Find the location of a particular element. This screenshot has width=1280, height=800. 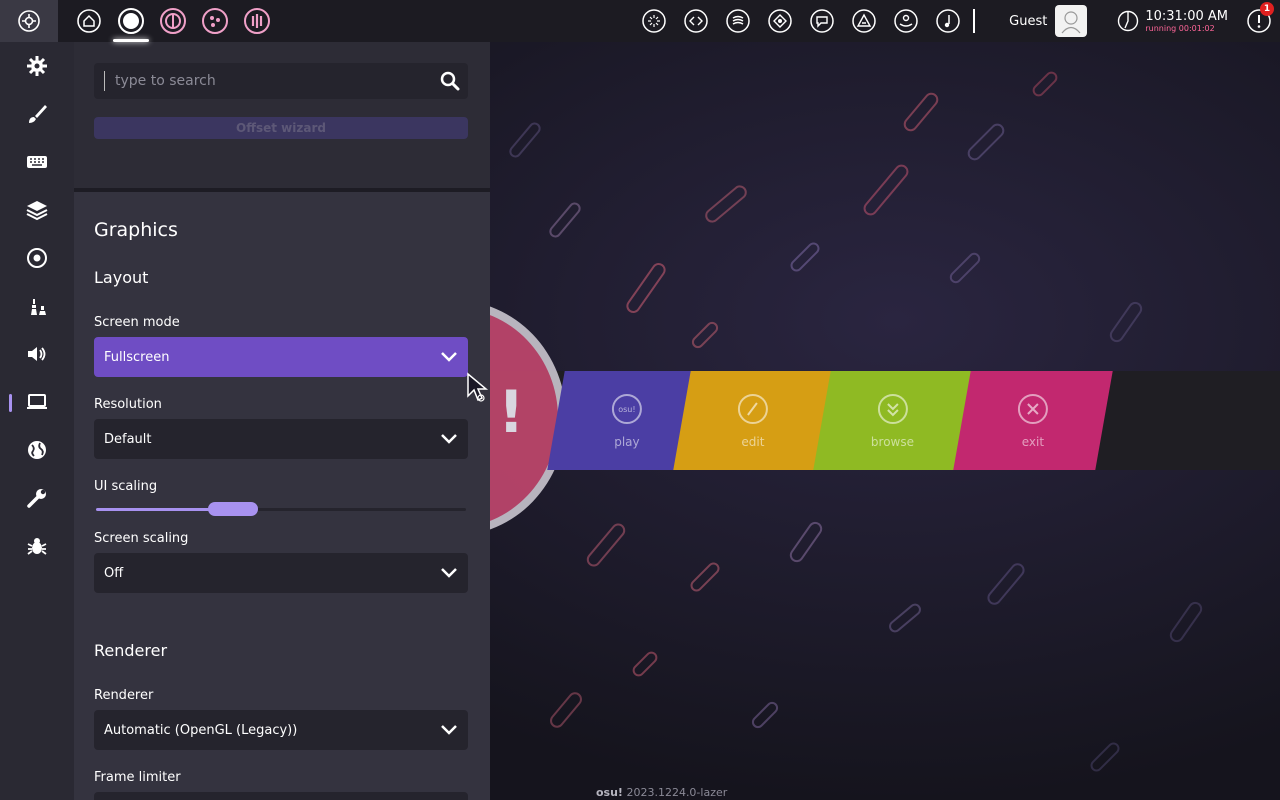

resolution-dropdown: Default is located at coordinates (281, 439).